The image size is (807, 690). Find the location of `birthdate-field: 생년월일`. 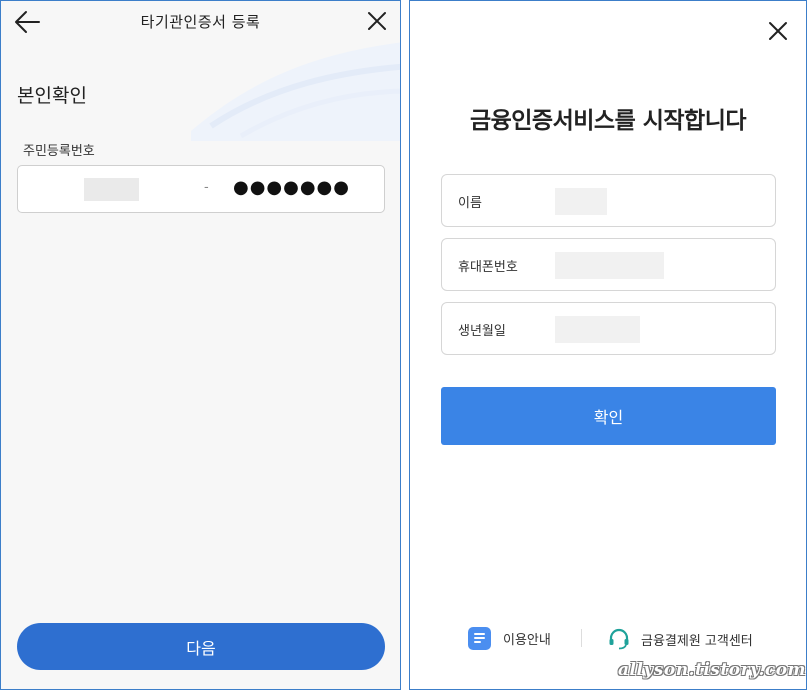

birthdate-field: 생년월일 is located at coordinates (608, 328).